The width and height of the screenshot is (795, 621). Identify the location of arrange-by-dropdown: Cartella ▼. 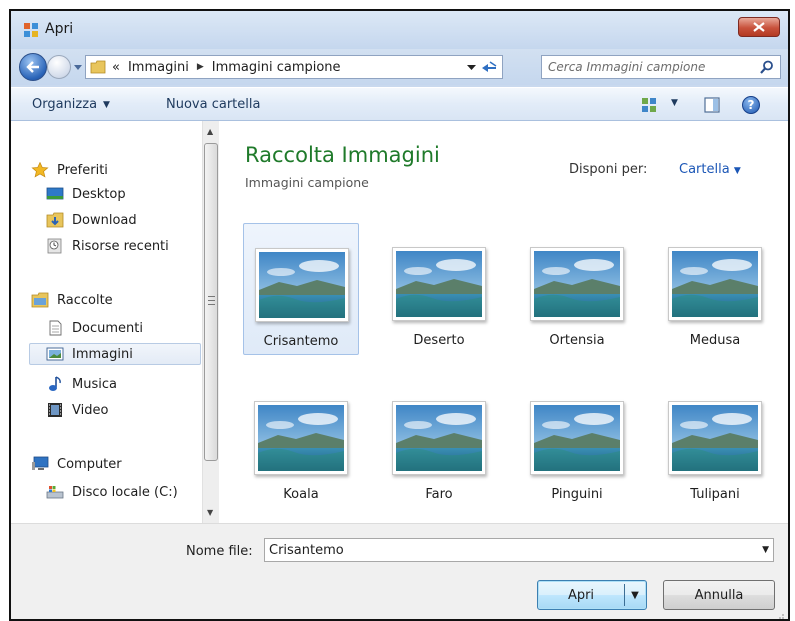
(710, 169).